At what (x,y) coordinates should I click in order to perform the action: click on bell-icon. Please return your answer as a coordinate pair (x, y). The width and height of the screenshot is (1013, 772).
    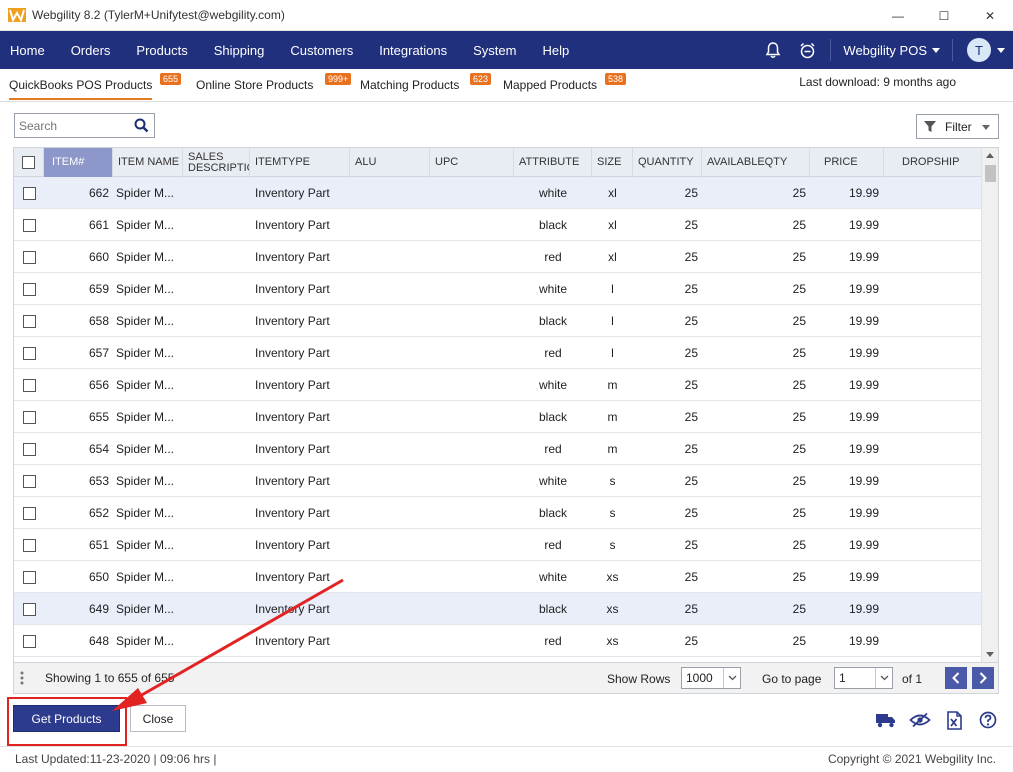
    Looking at the image, I should click on (773, 49).